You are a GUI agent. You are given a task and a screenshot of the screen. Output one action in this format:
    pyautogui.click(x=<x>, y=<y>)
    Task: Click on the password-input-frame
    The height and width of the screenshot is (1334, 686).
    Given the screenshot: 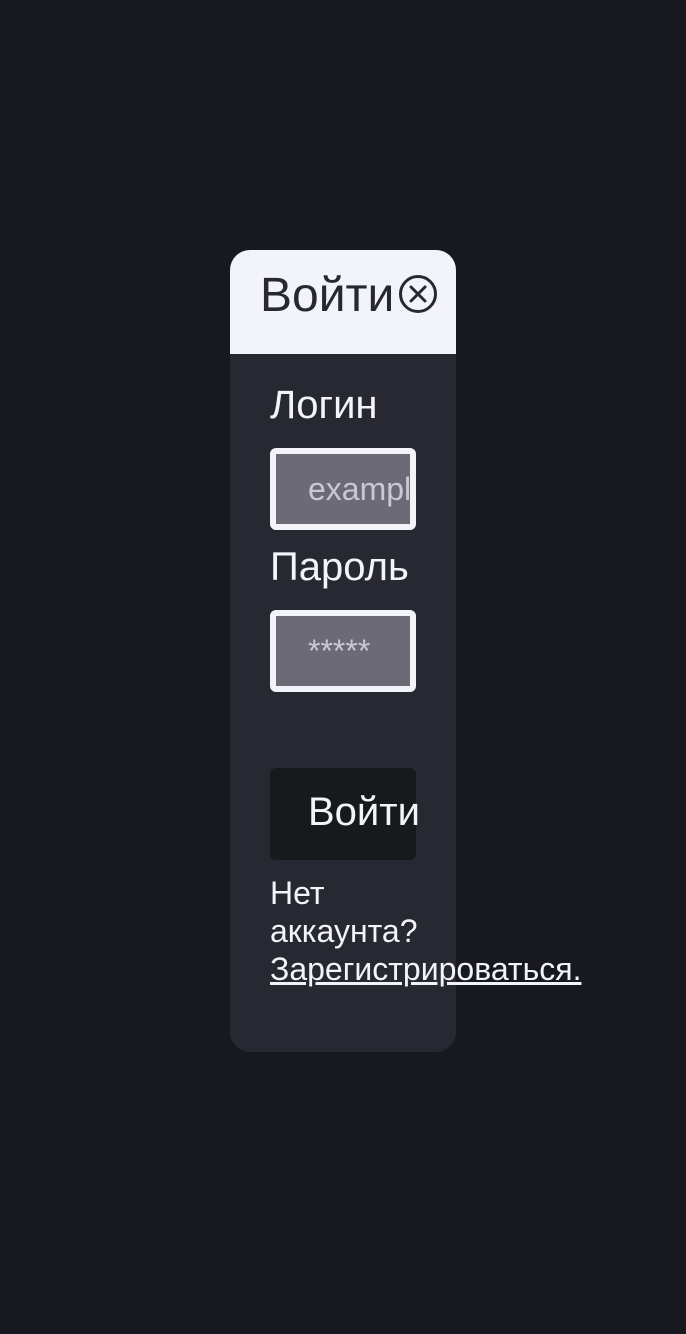 What is the action you would take?
    pyautogui.click(x=343, y=651)
    